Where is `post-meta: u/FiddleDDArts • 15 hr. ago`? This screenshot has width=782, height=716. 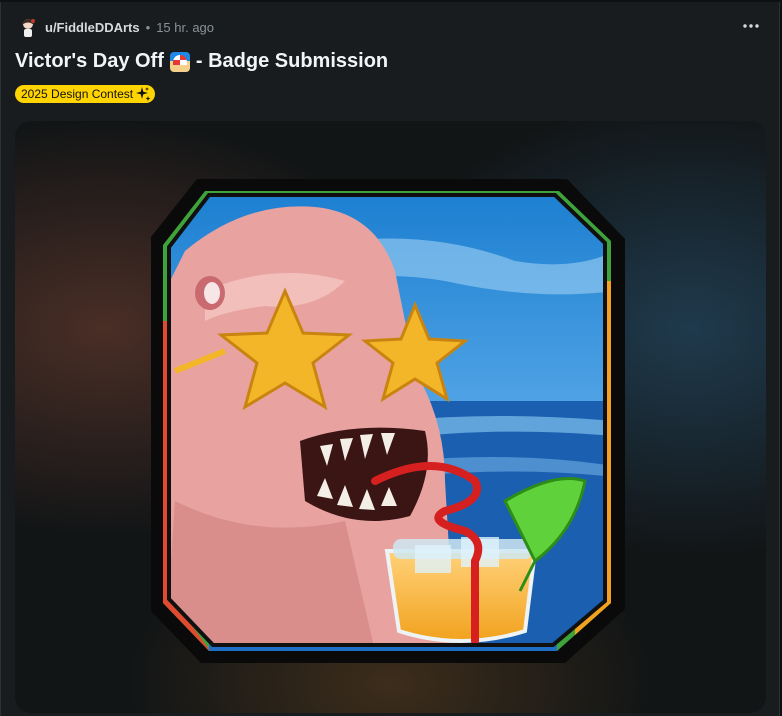 post-meta: u/FiddleDDArts • 15 hr. ago is located at coordinates (115, 27).